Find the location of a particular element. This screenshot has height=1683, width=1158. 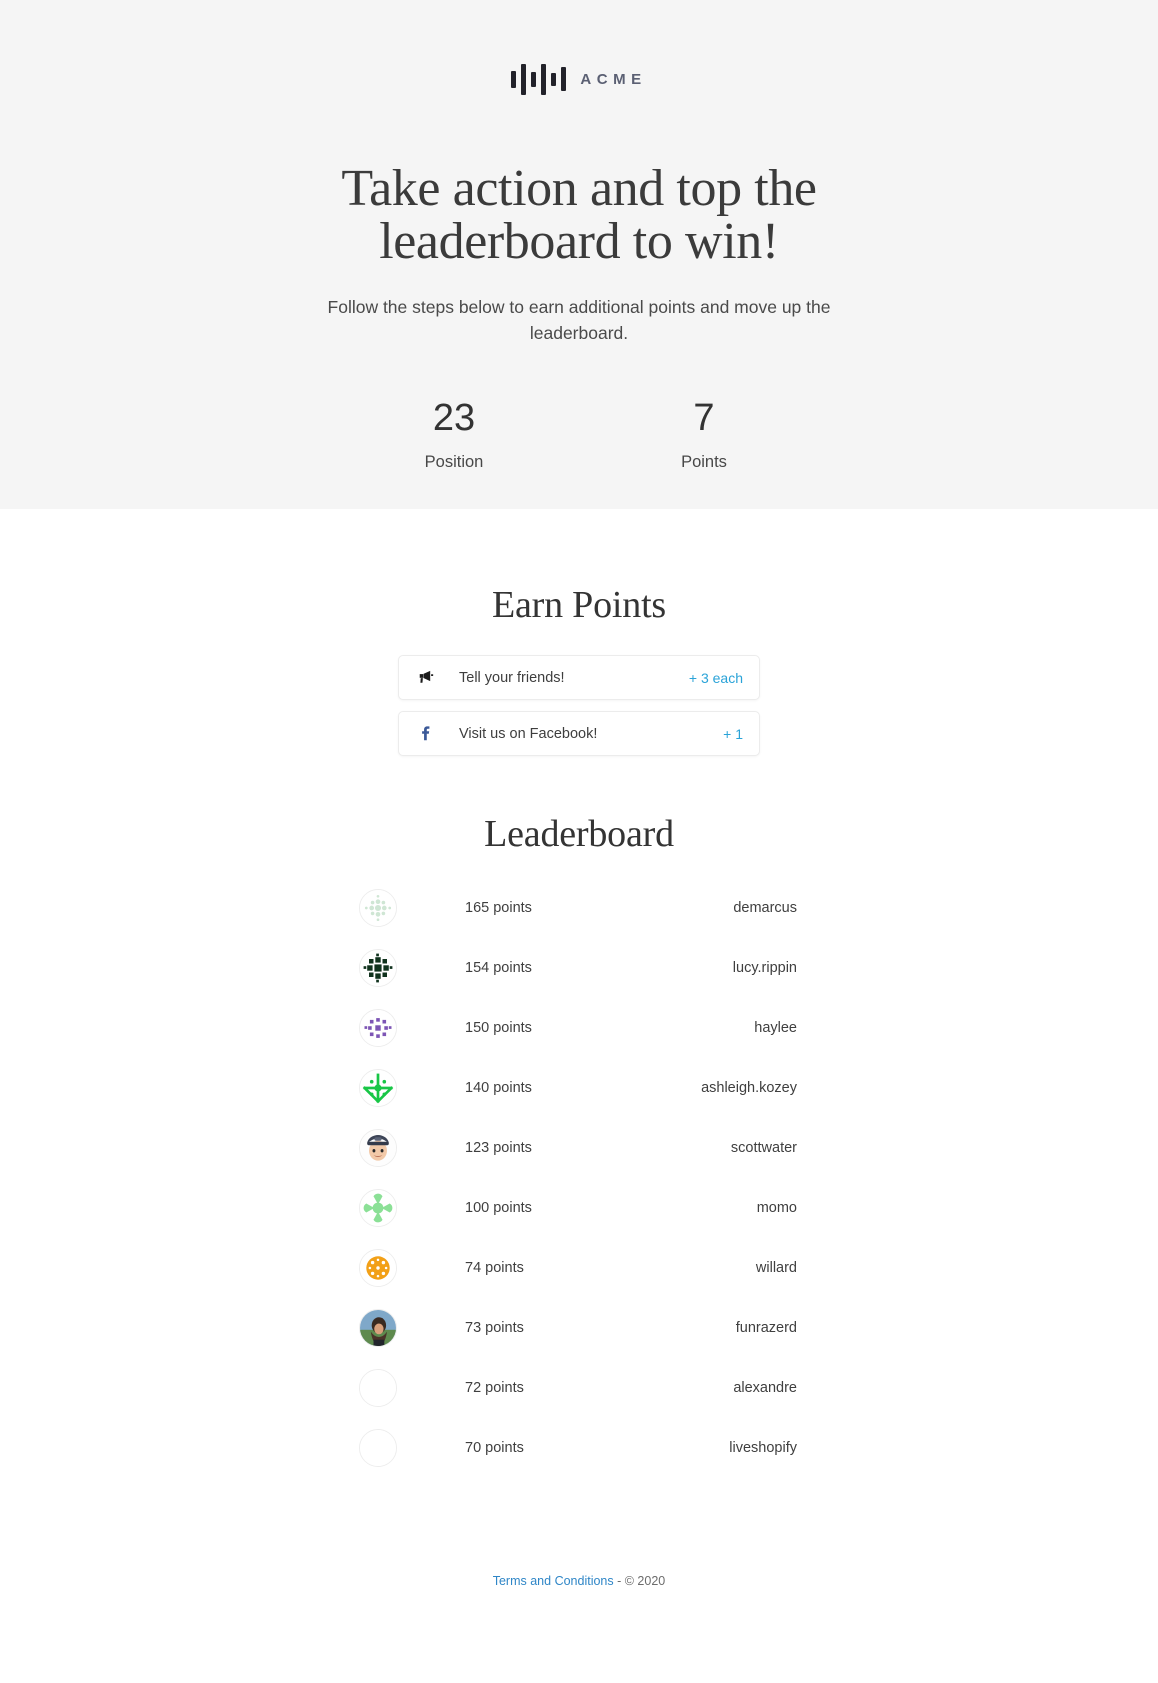

list-item: 140 points ashleigh.kozey is located at coordinates (579, 1088).